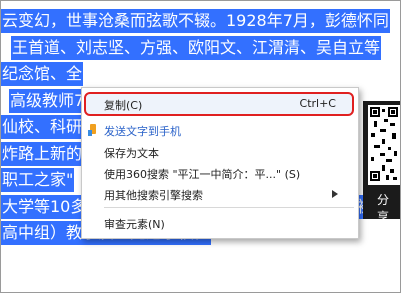  Describe the element at coordinates (153, 195) in the screenshot. I see `menu-item-othersearch-label: 用其他搜索引擎搜索` at that location.